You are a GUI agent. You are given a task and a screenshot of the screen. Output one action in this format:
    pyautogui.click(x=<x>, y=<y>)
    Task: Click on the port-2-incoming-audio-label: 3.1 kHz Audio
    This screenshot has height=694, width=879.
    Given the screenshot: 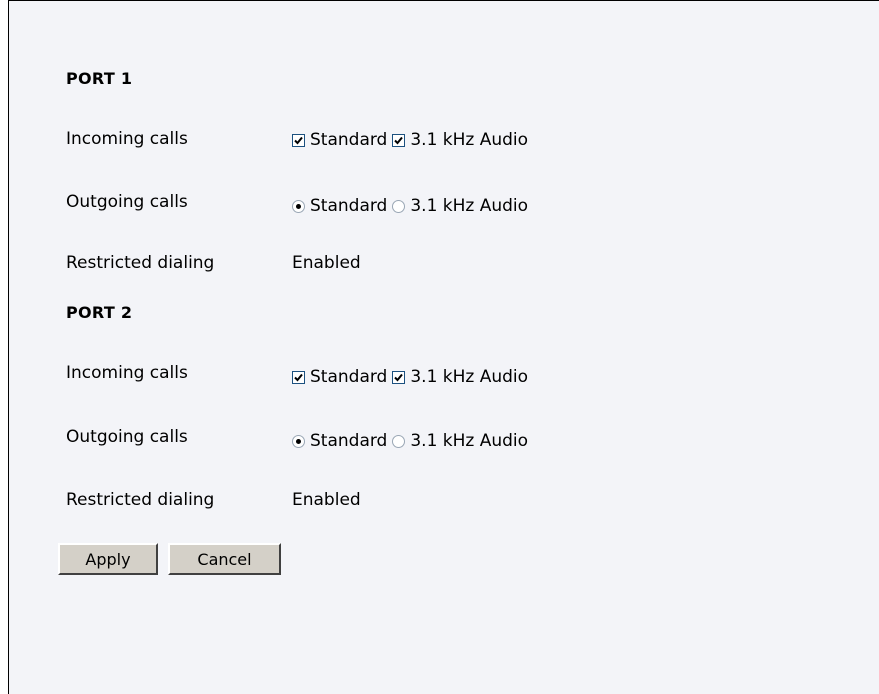 What is the action you would take?
    pyautogui.click(x=469, y=377)
    